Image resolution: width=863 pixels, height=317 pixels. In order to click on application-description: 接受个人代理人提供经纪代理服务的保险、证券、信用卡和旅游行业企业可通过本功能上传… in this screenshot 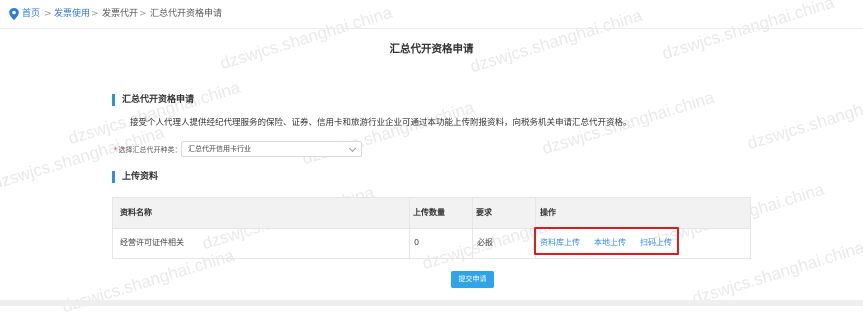, I will do `click(381, 123)`.